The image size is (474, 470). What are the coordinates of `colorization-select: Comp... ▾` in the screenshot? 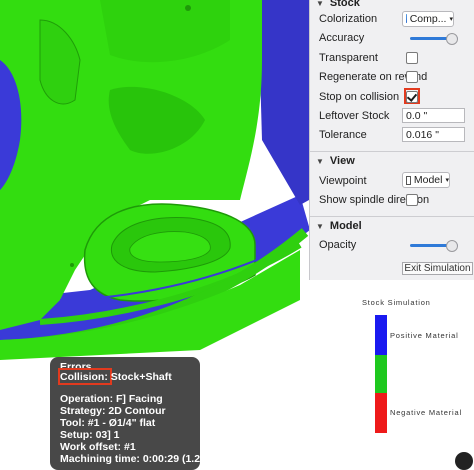 It's located at (428, 18).